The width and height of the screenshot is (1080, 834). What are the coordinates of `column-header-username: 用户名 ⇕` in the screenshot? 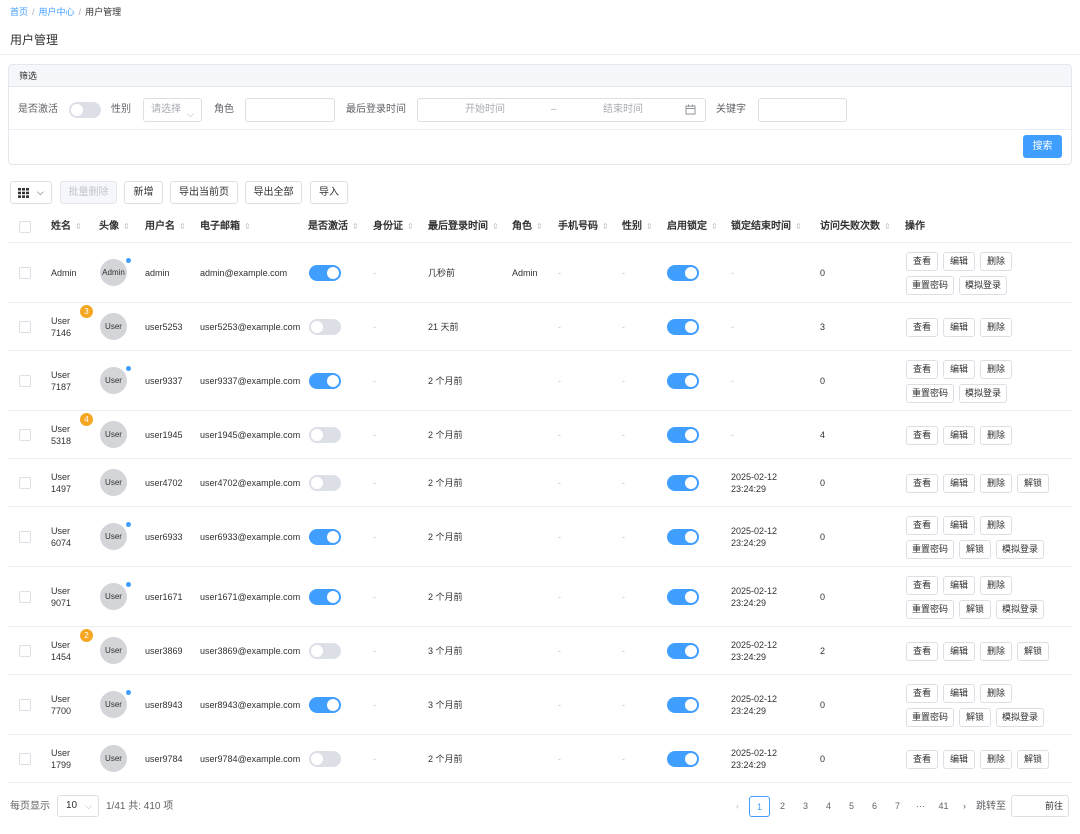 It's located at (165, 227).